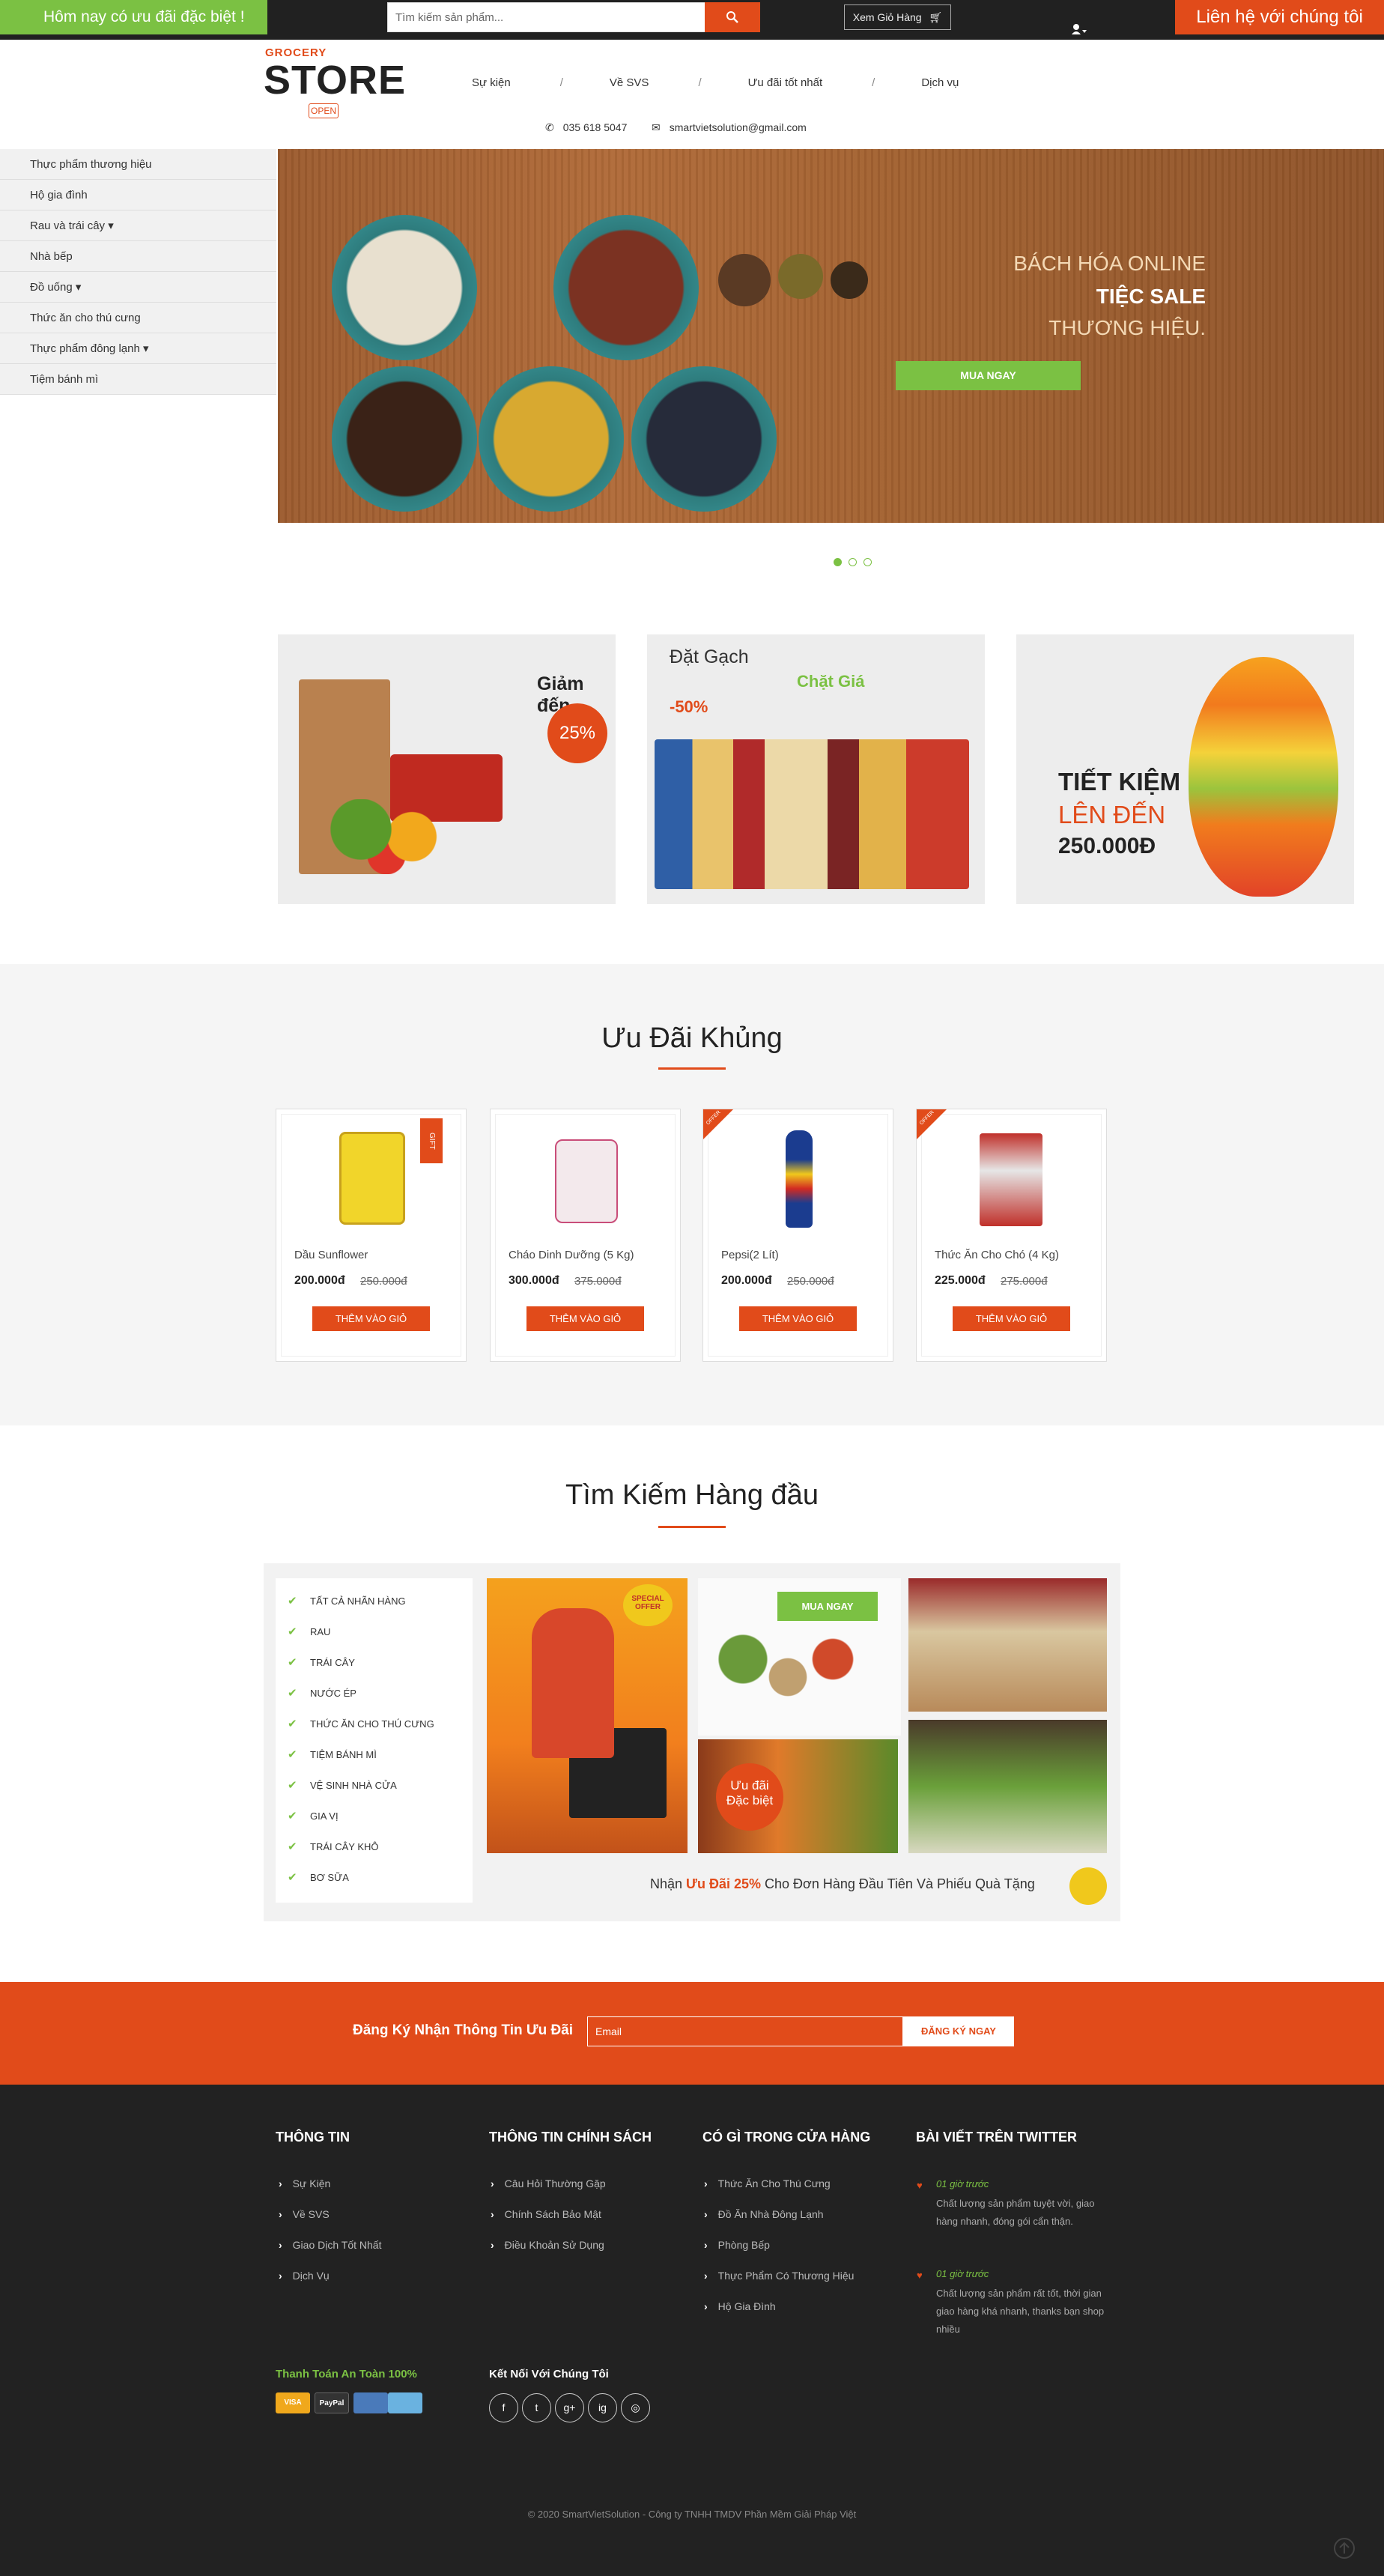 This screenshot has height=2576, width=1384. Describe the element at coordinates (138, 318) in the screenshot. I see `sidebar-item-pet-food: Thức ăn cho thú cưng` at that location.